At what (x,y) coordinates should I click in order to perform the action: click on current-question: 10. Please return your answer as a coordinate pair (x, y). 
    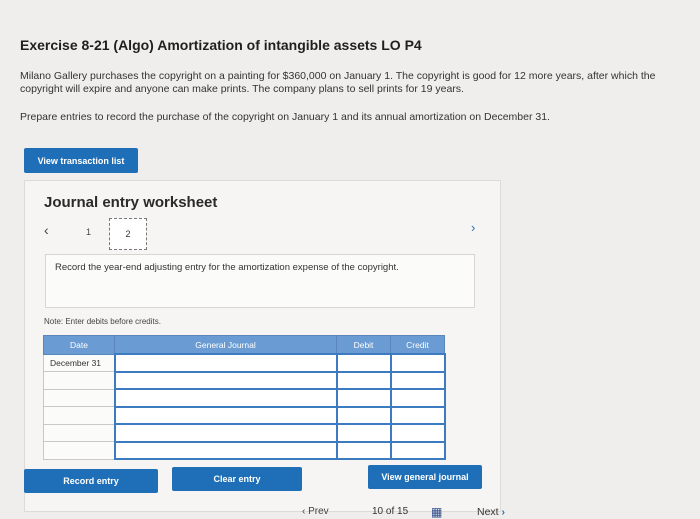
    Looking at the image, I should click on (378, 511).